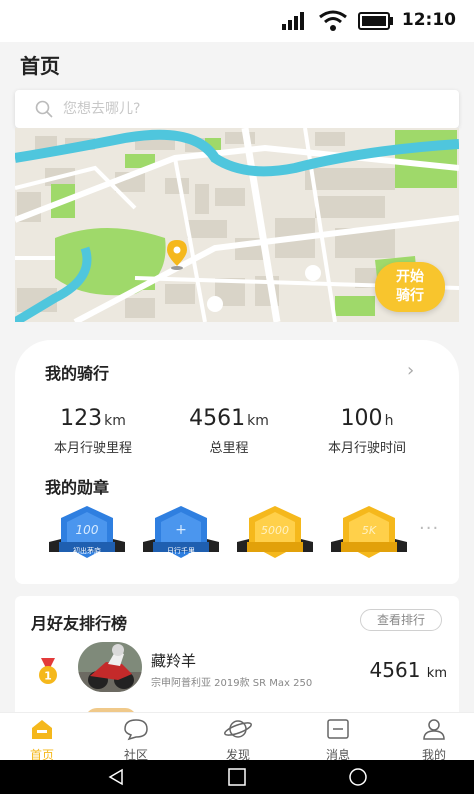 The width and height of the screenshot is (474, 794). I want to click on battery-icon, so click(375, 21).